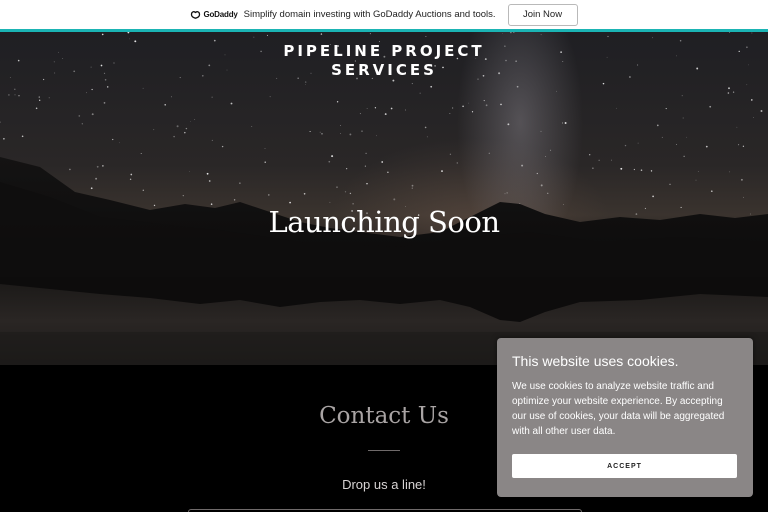 The width and height of the screenshot is (768, 512). I want to click on site-brand: PIPELINE PROJECT SERVICES, so click(384, 61).